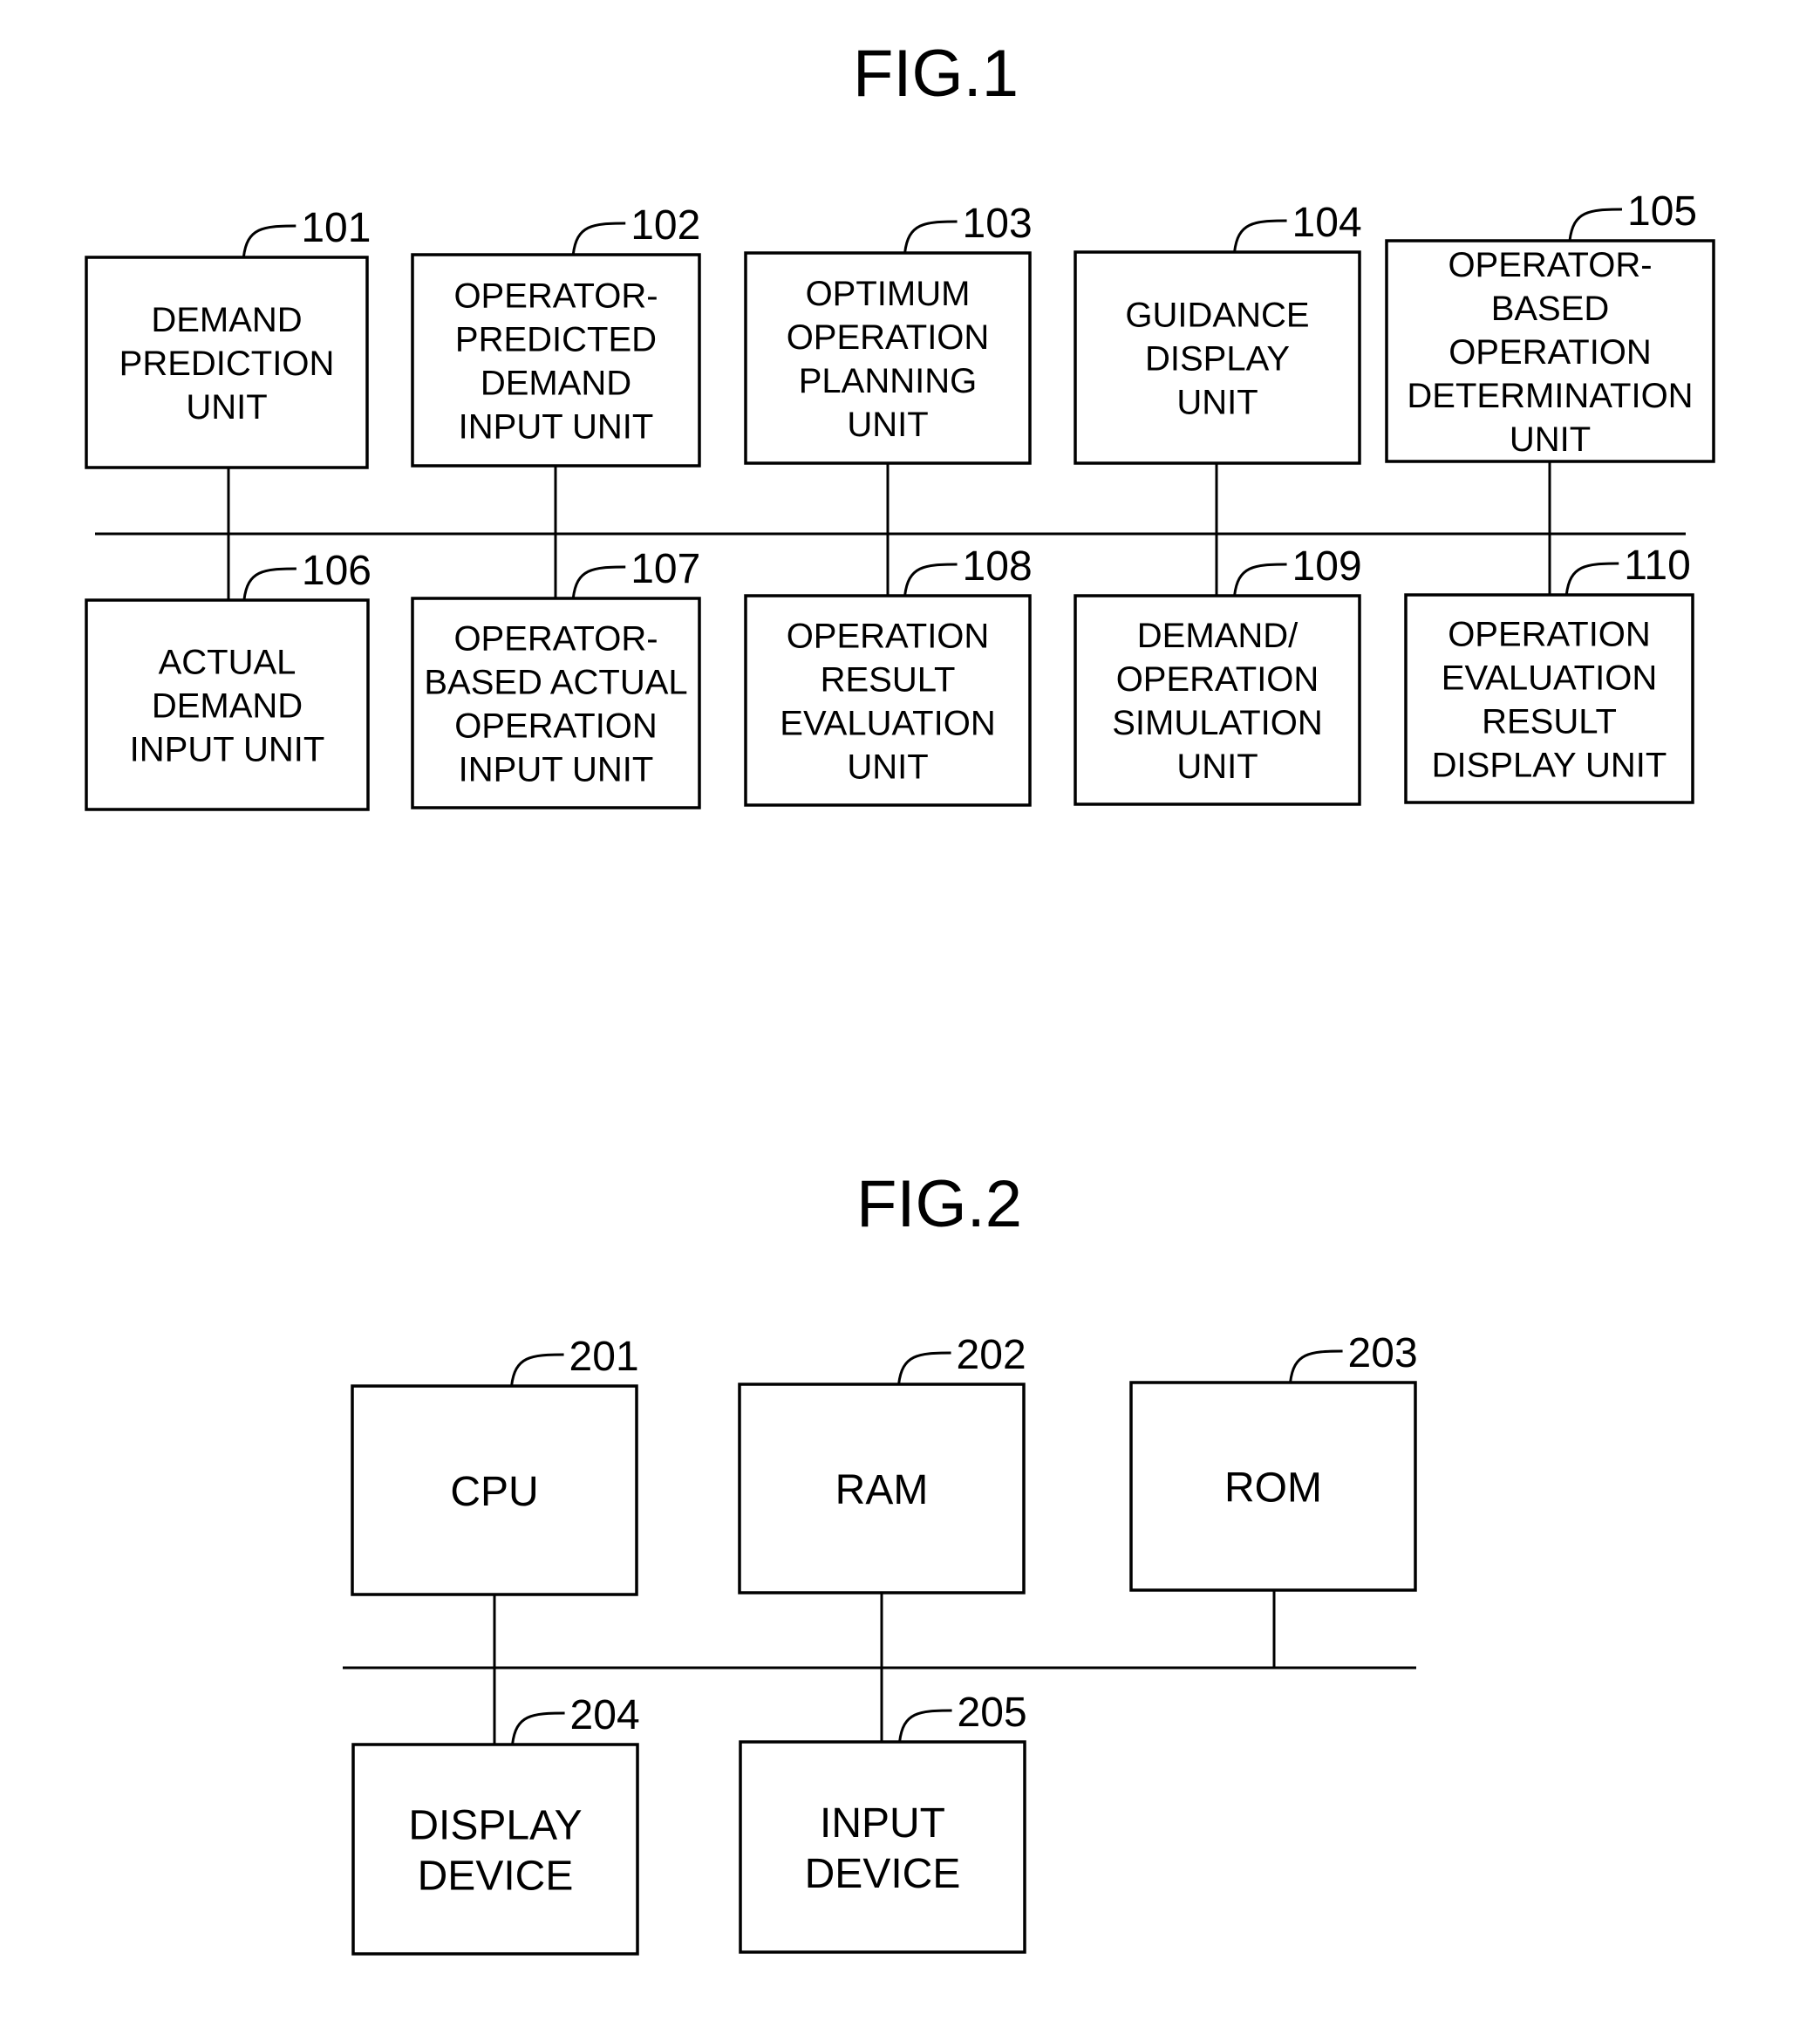 This screenshot has width=1820, height=2028. I want to click on block-103: 103 OPTIMUM OPERATION PLANNING UNIT, so click(888, 368).